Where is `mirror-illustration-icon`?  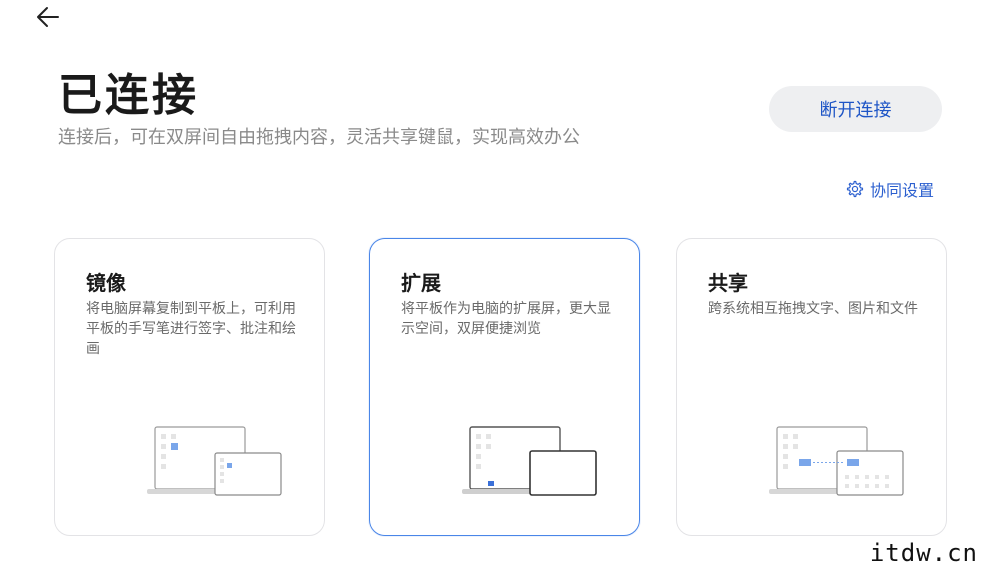 mirror-illustration-icon is located at coordinates (214, 461).